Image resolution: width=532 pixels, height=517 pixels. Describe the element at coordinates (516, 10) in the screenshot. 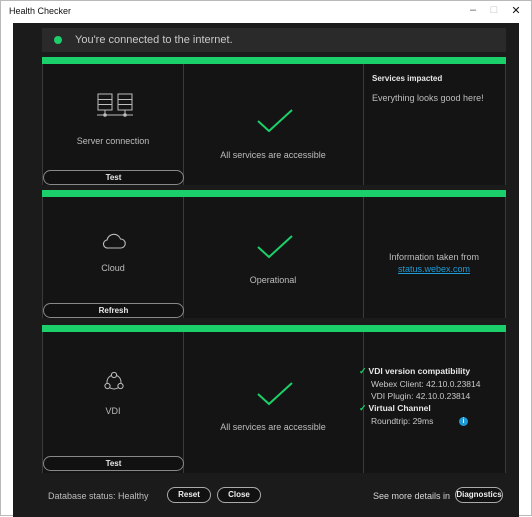

I see `close-window-button: ✕` at that location.